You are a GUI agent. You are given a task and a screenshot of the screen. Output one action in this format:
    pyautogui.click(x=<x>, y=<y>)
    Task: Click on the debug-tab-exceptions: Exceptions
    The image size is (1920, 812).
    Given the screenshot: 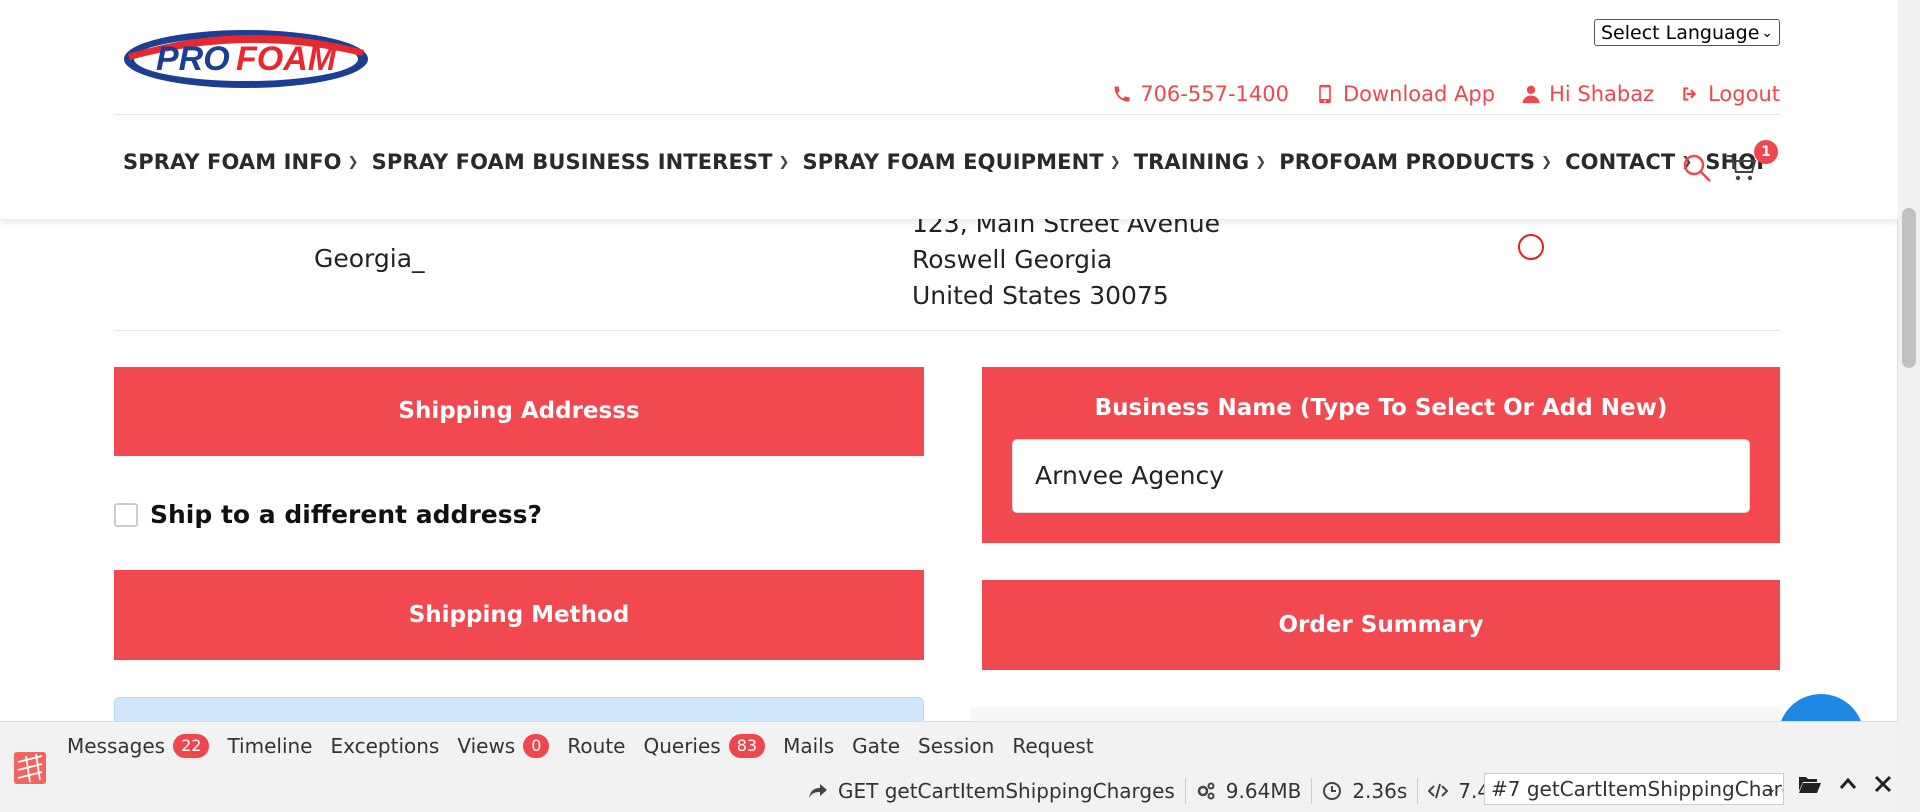 What is the action you would take?
    pyautogui.click(x=384, y=746)
    